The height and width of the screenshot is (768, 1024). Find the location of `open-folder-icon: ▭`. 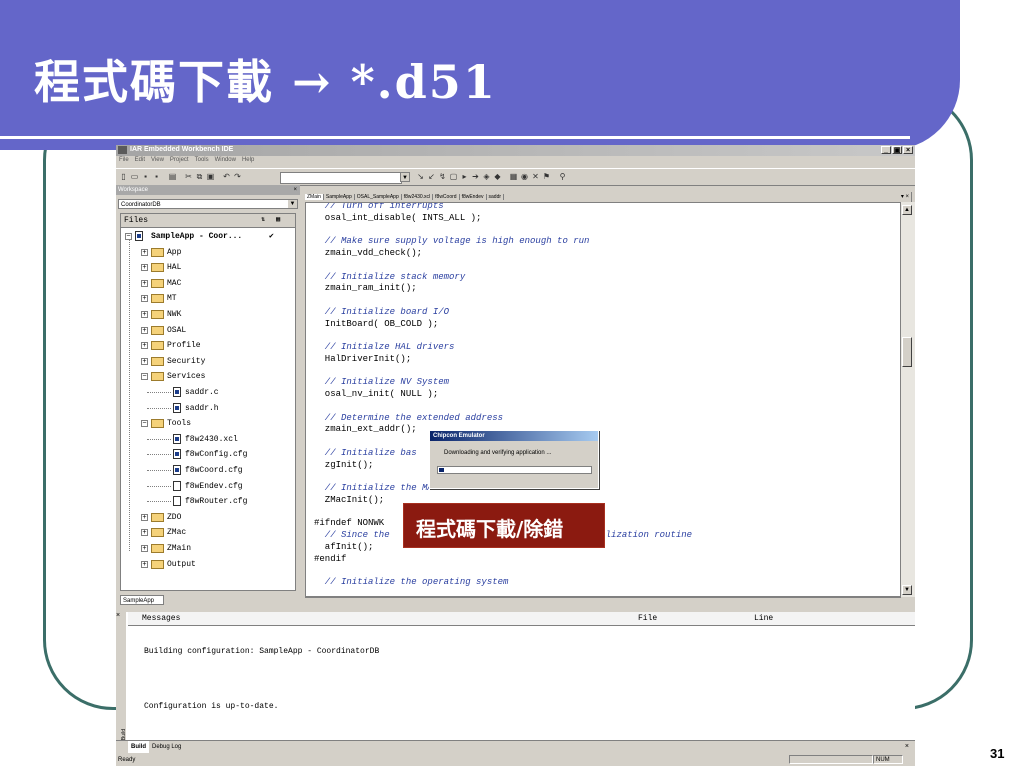

open-folder-icon: ▭ is located at coordinates (134, 176).